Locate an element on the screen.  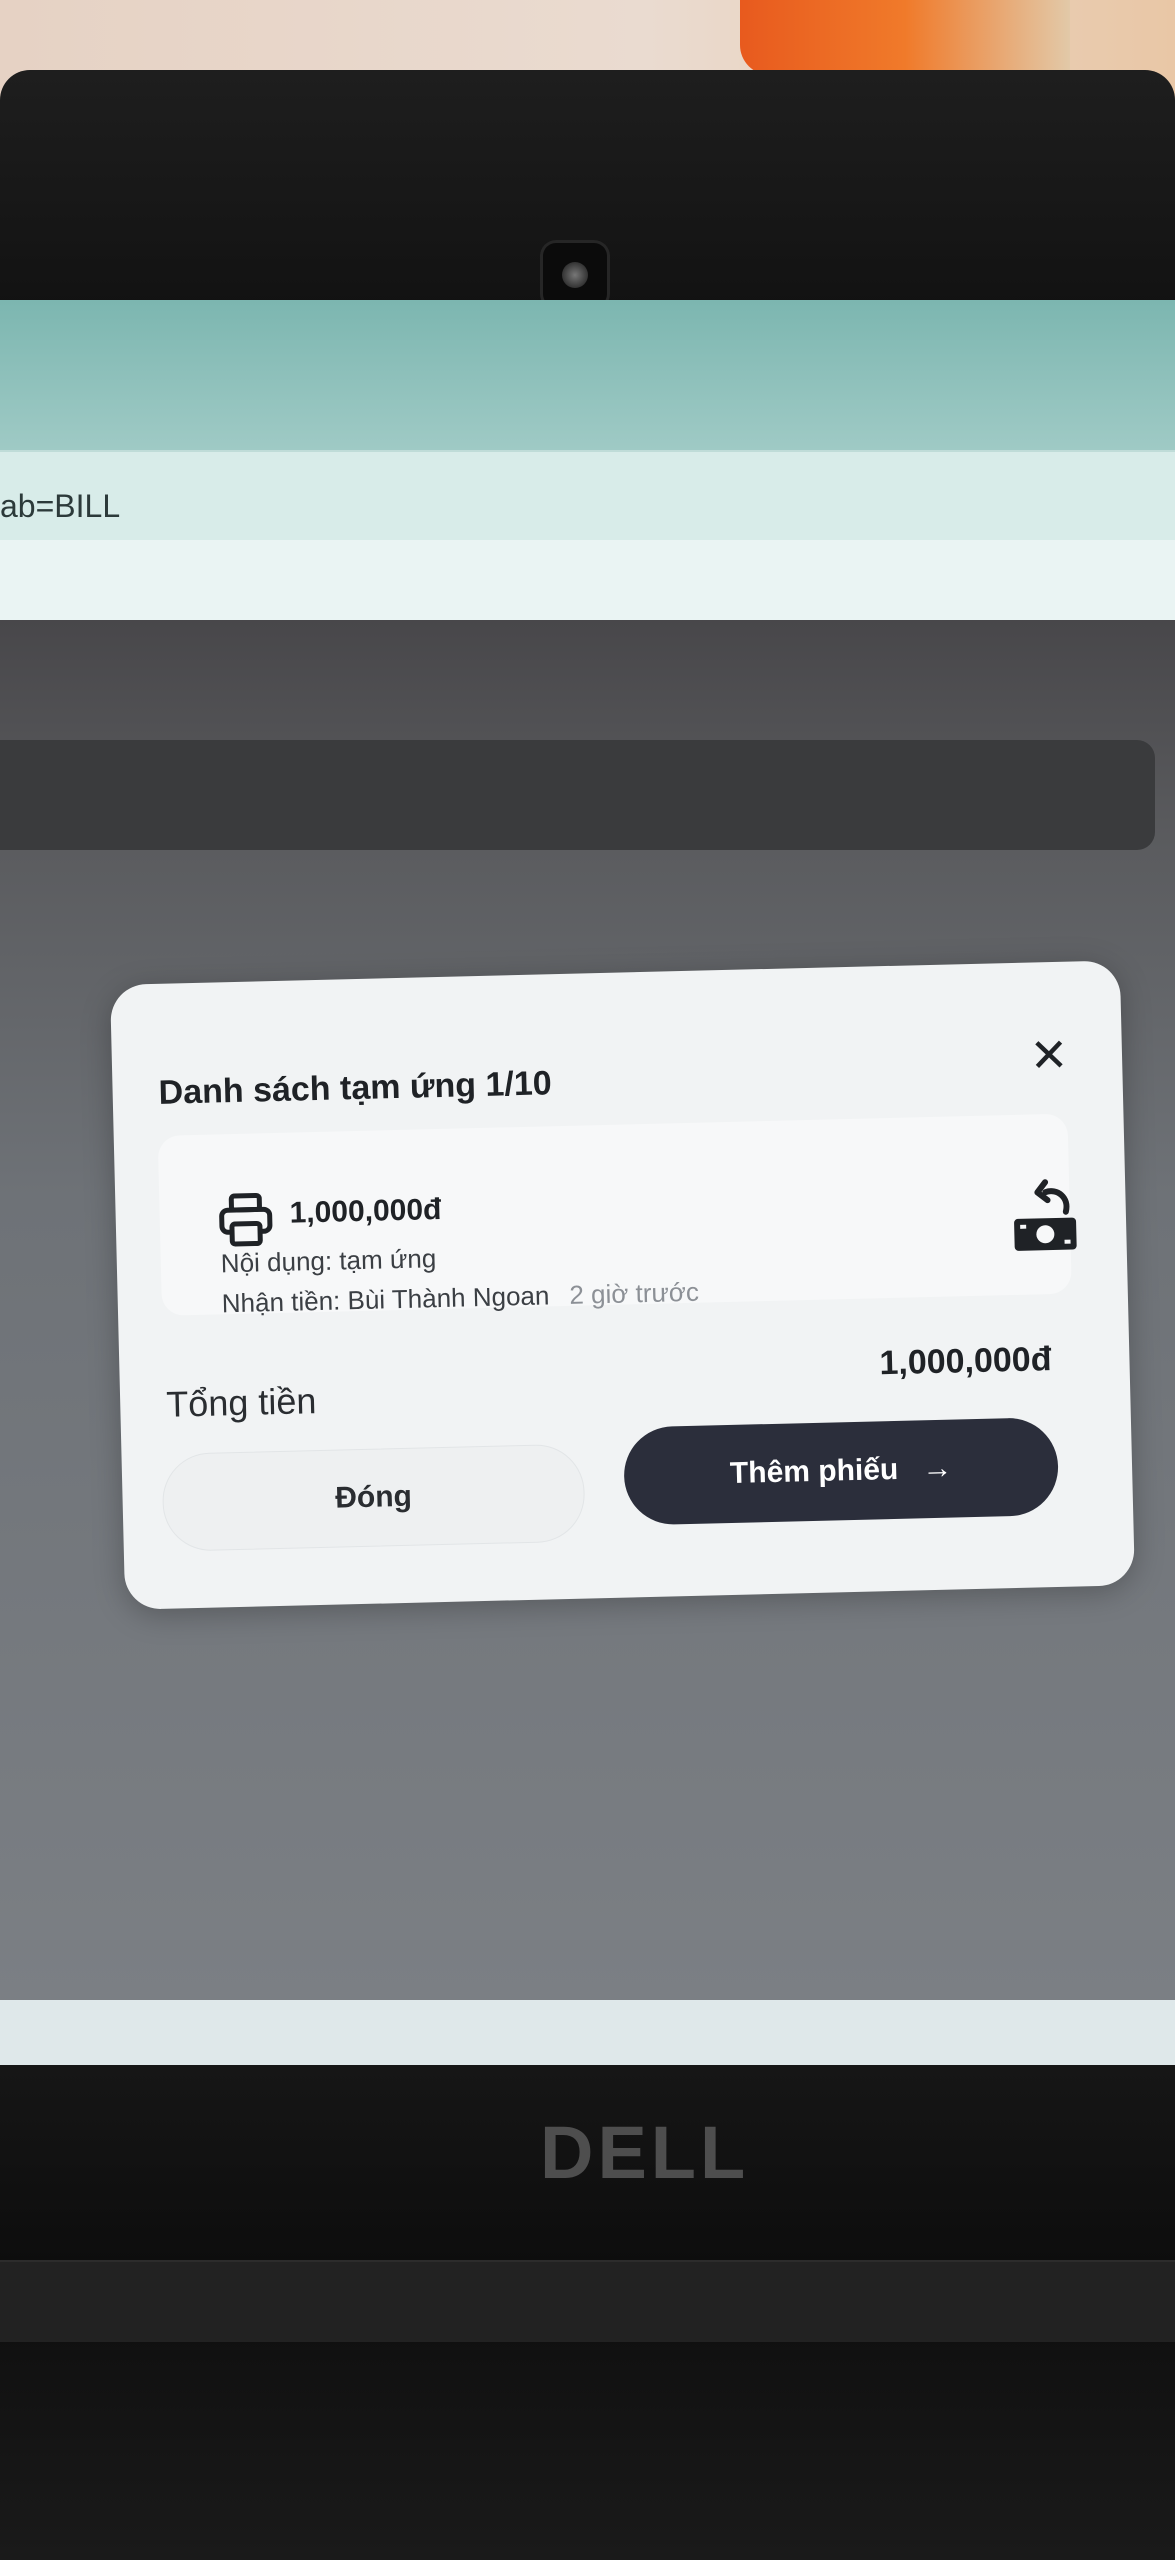
item-receiver-line: Nhận tiền: Bùi Thành Ngoan 2 giờ trước is located at coordinates (460, 1298).